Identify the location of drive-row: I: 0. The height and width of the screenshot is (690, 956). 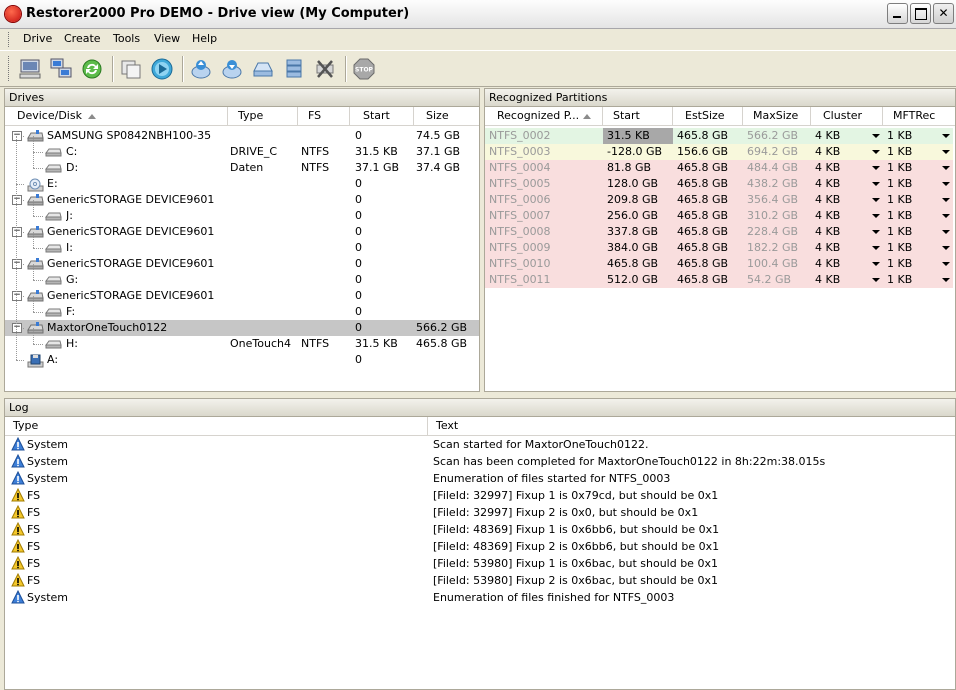
(242, 244).